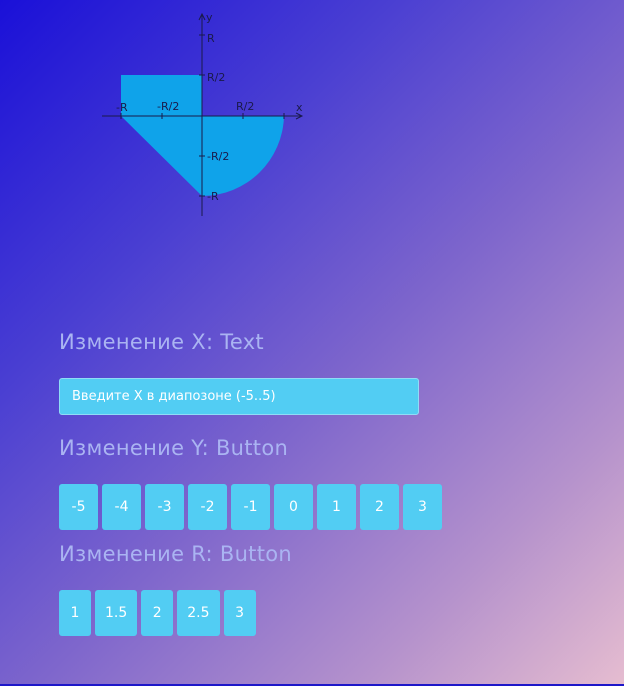  I want to click on y-button: -3, so click(164, 507).